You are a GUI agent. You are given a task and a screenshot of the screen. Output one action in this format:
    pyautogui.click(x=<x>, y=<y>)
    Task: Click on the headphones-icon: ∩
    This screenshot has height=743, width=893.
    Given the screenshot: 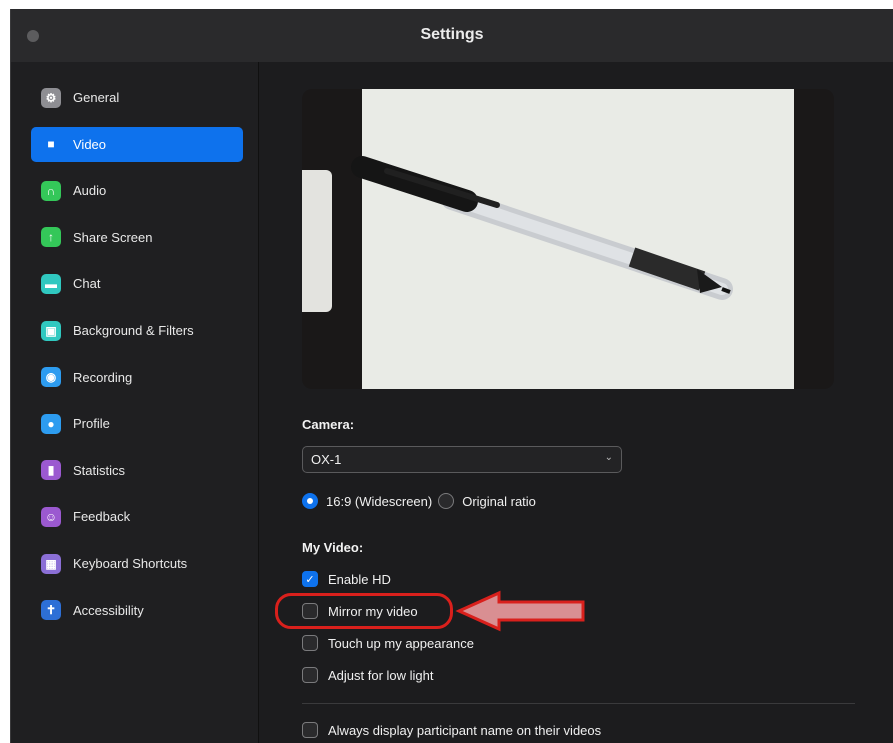 What is the action you would take?
    pyautogui.click(x=51, y=190)
    